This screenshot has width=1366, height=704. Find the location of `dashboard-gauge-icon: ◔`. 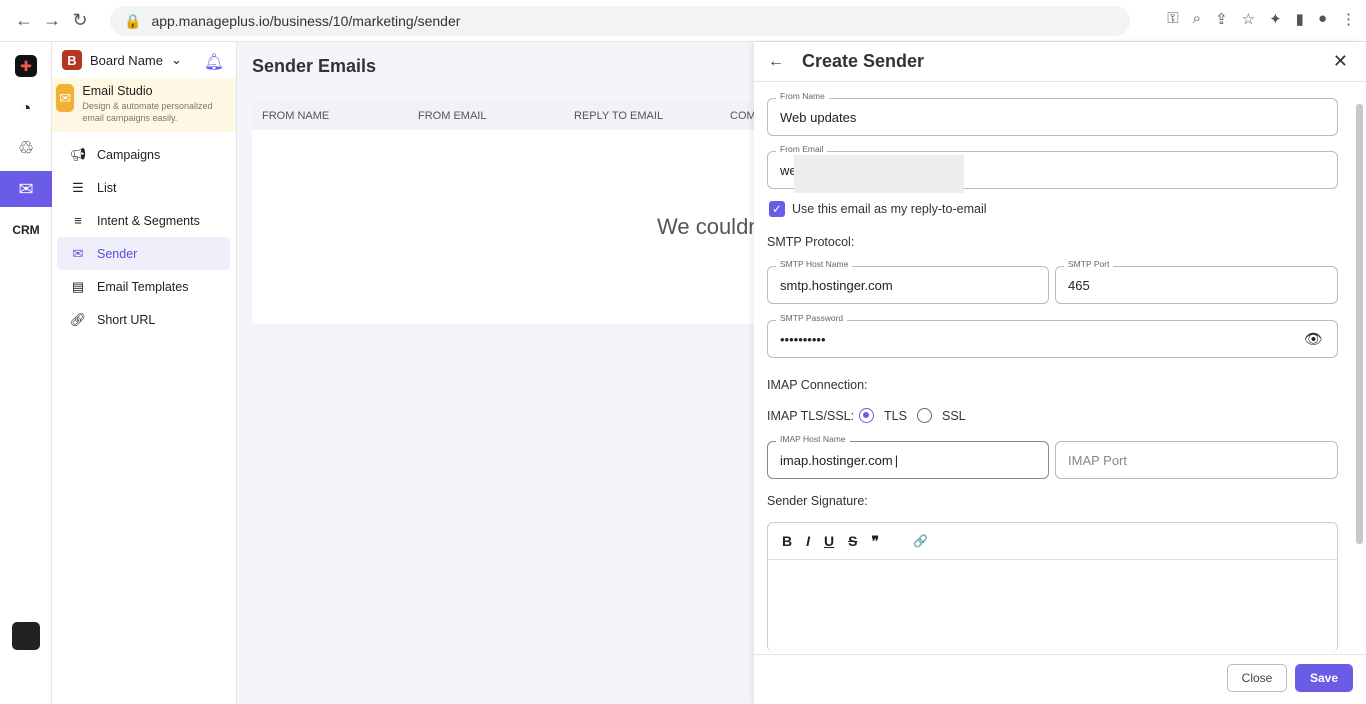

dashboard-gauge-icon: ◔ is located at coordinates (26, 108).